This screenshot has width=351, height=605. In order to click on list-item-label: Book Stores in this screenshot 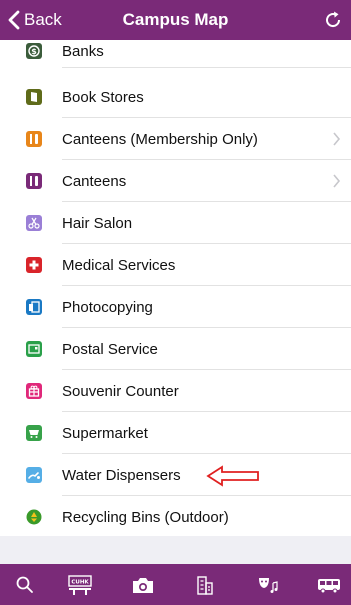, I will do `click(103, 97)`.